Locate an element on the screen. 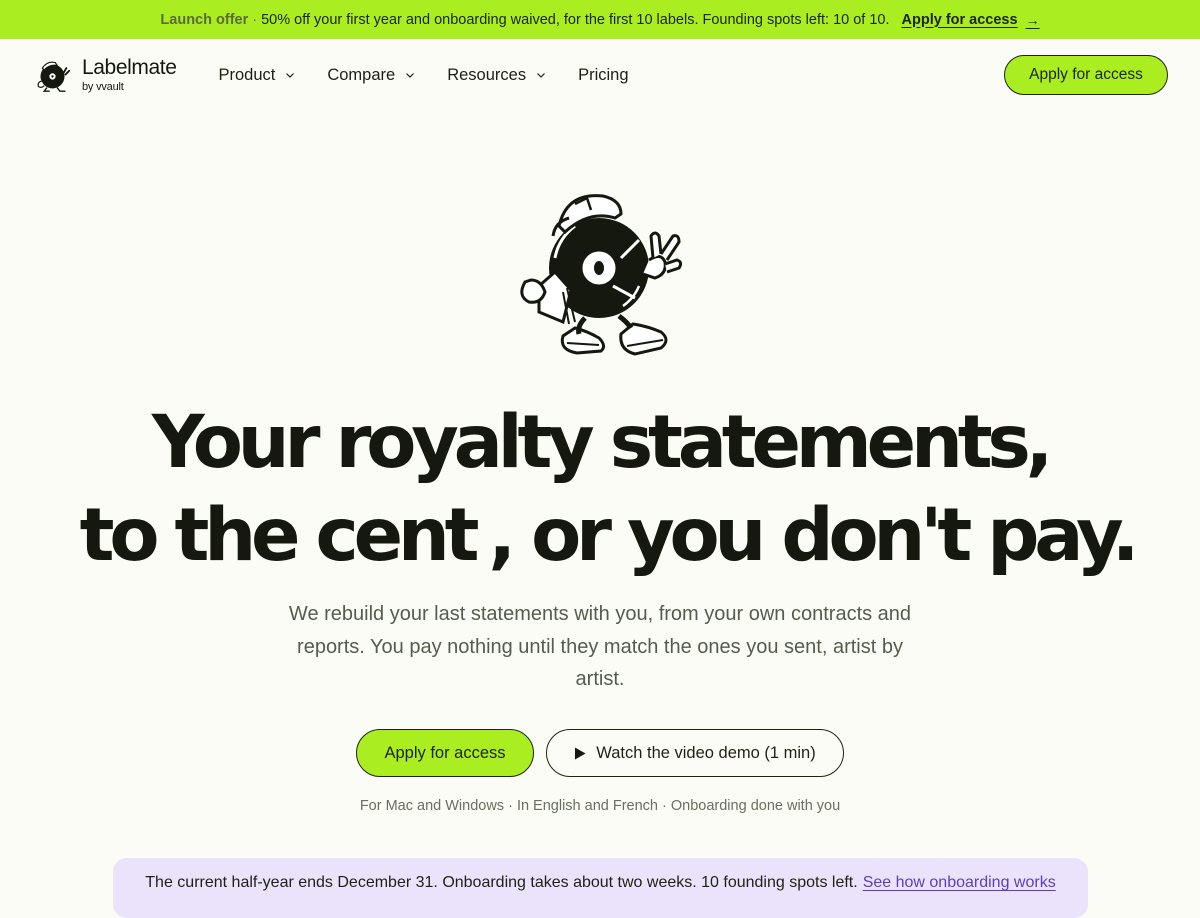  announcement-apply-link: Apply for access → is located at coordinates (971, 20).